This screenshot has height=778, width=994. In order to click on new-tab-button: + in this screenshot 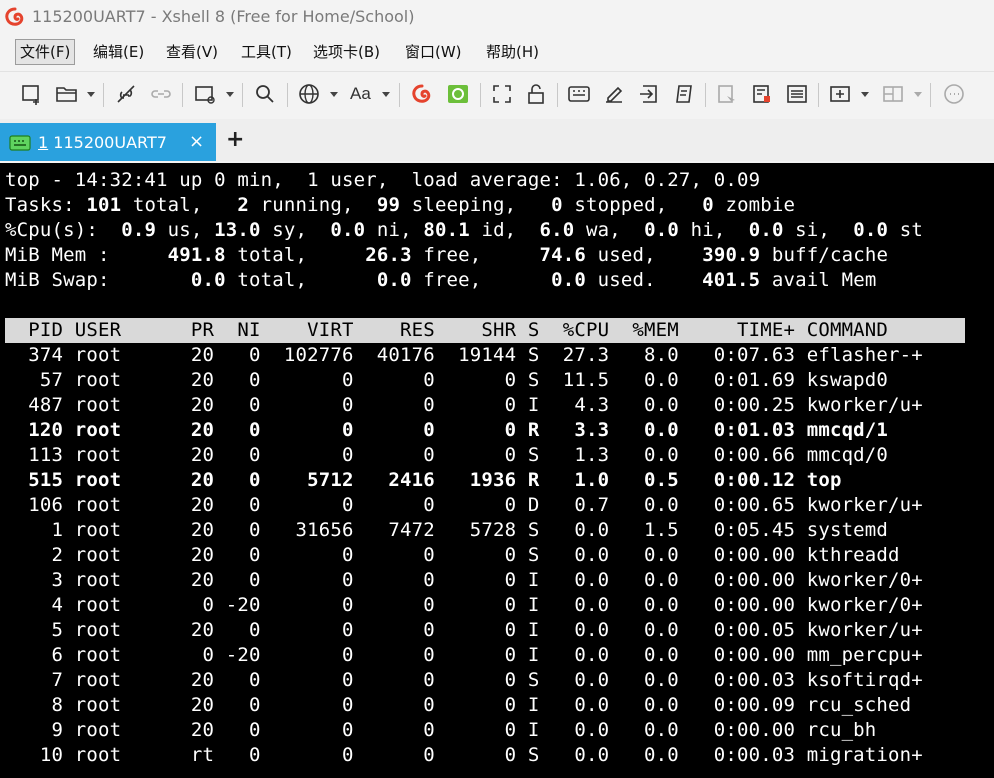, I will do `click(235, 139)`.